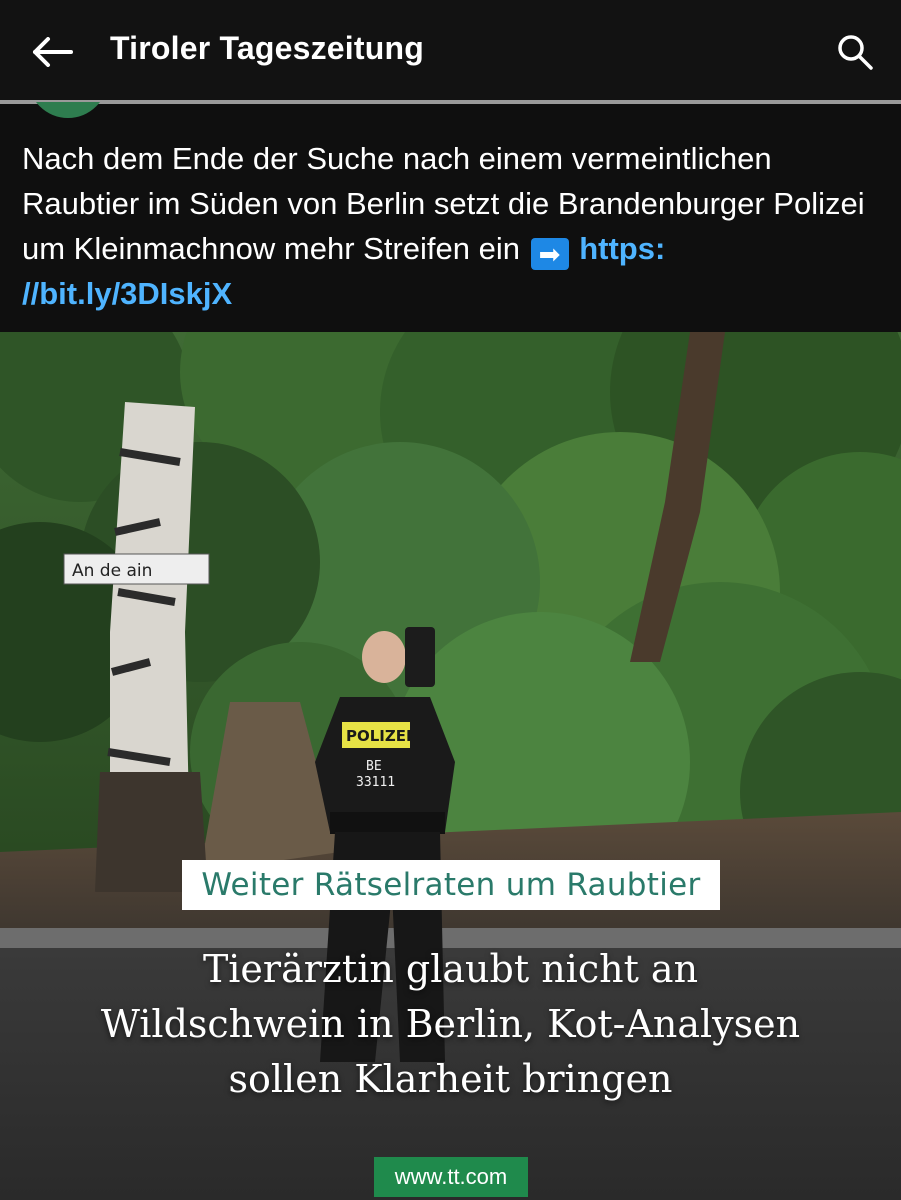 The height and width of the screenshot is (1200, 901). What do you see at coordinates (379, 736) in the screenshot?
I see `vest-label: POLIZEI` at bounding box center [379, 736].